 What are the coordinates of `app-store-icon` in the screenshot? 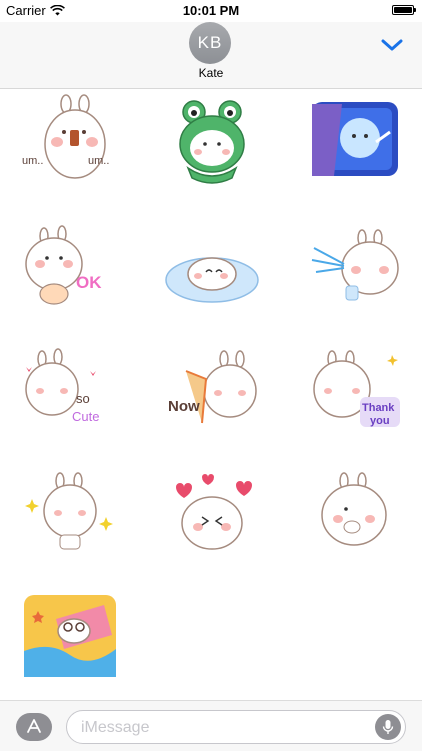 It's located at (34, 726).